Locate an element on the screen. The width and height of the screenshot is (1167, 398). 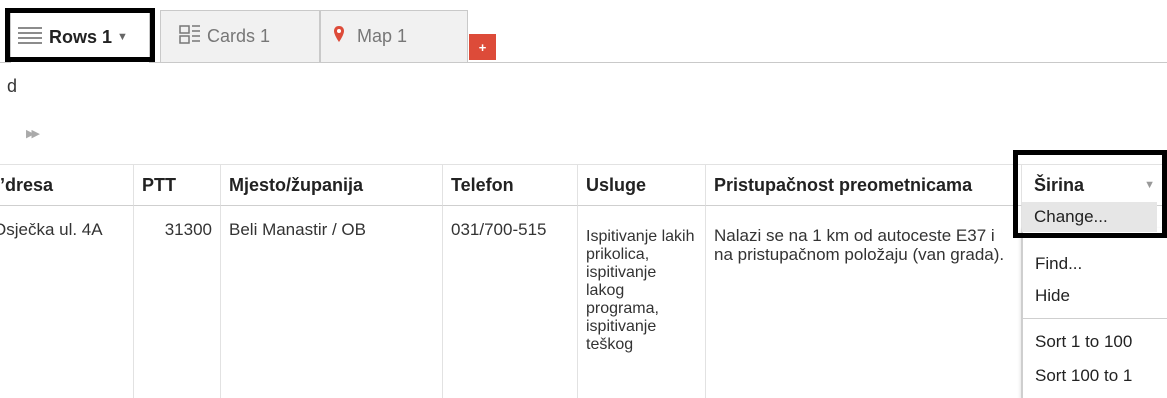
menu-item-sort-desc: Sort 100 to 1 is located at coordinates (1083, 376).